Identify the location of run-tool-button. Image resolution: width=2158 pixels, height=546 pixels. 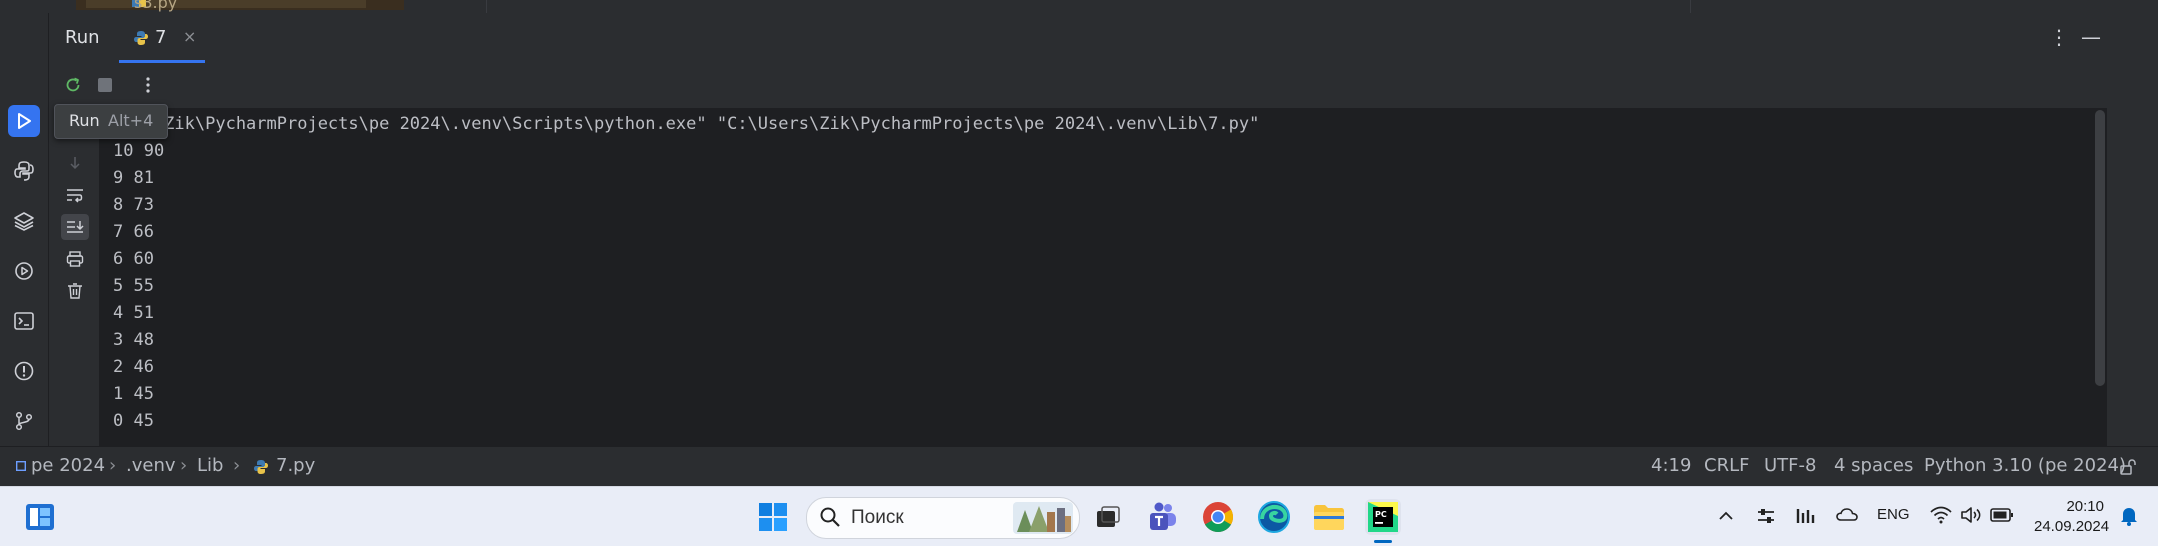
(24, 121).